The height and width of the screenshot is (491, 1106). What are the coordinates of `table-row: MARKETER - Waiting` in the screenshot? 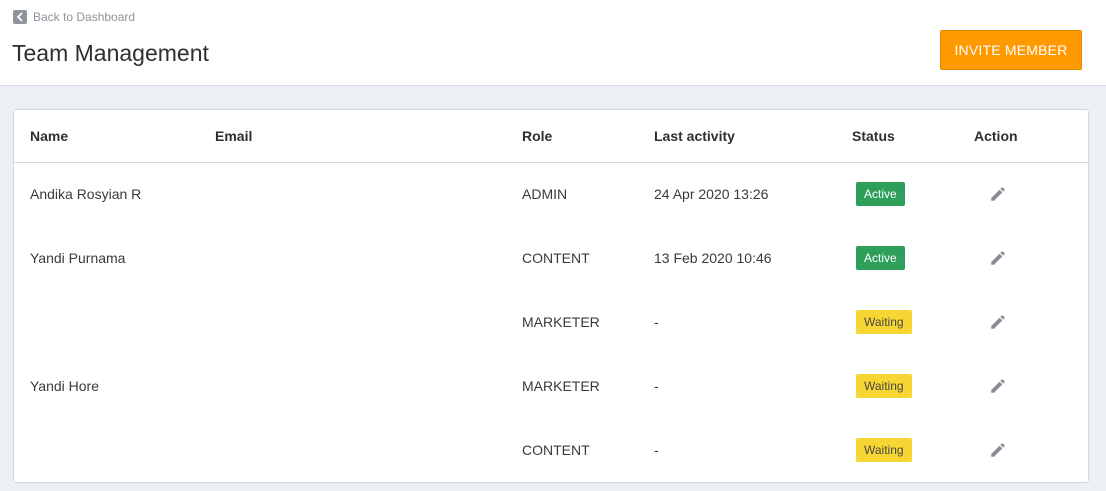 It's located at (551, 322).